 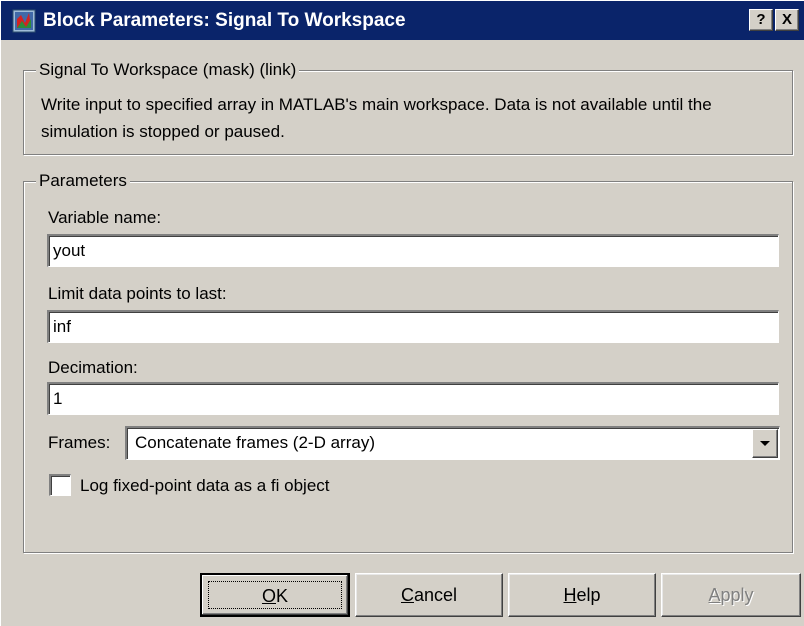 What do you see at coordinates (413, 326) in the screenshot?
I see `limit-data-points-input: inf` at bounding box center [413, 326].